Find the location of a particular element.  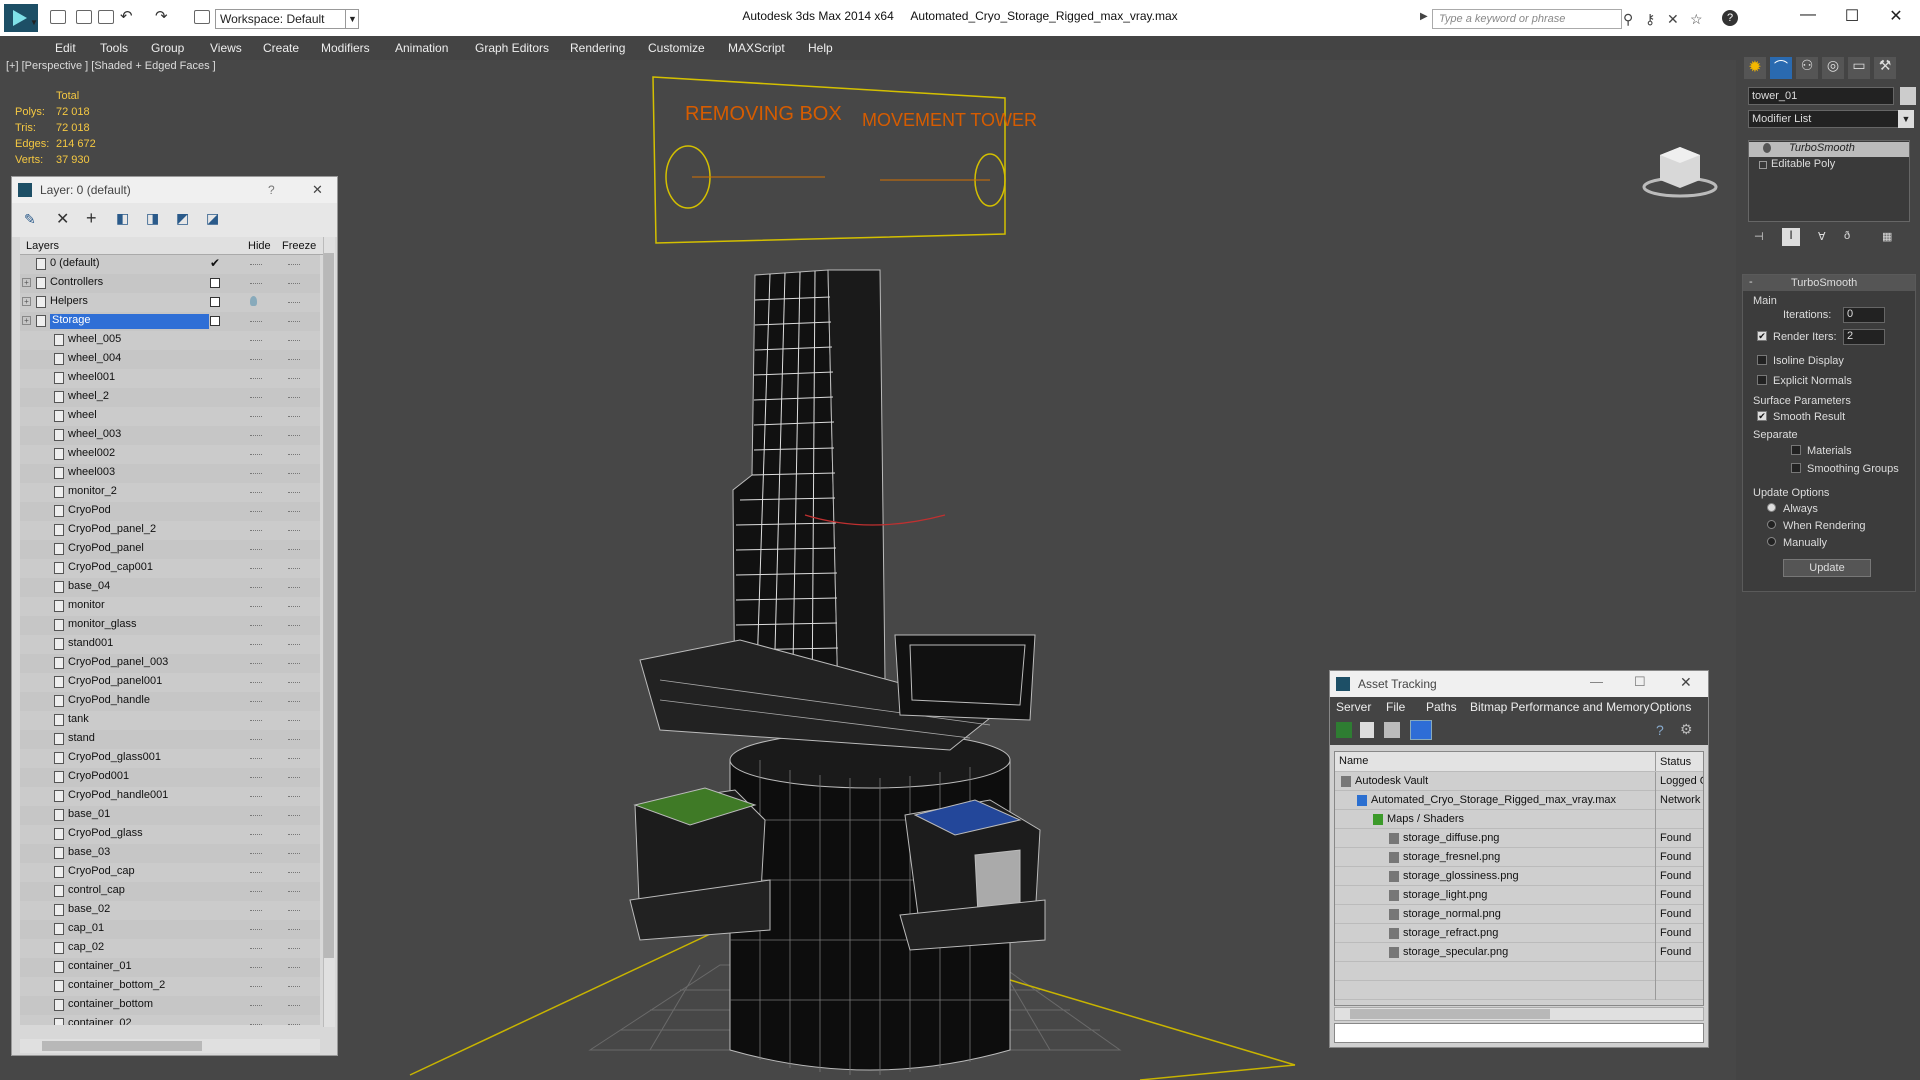

asset-row: storage_specular.png Found is located at coordinates (1519, 952).